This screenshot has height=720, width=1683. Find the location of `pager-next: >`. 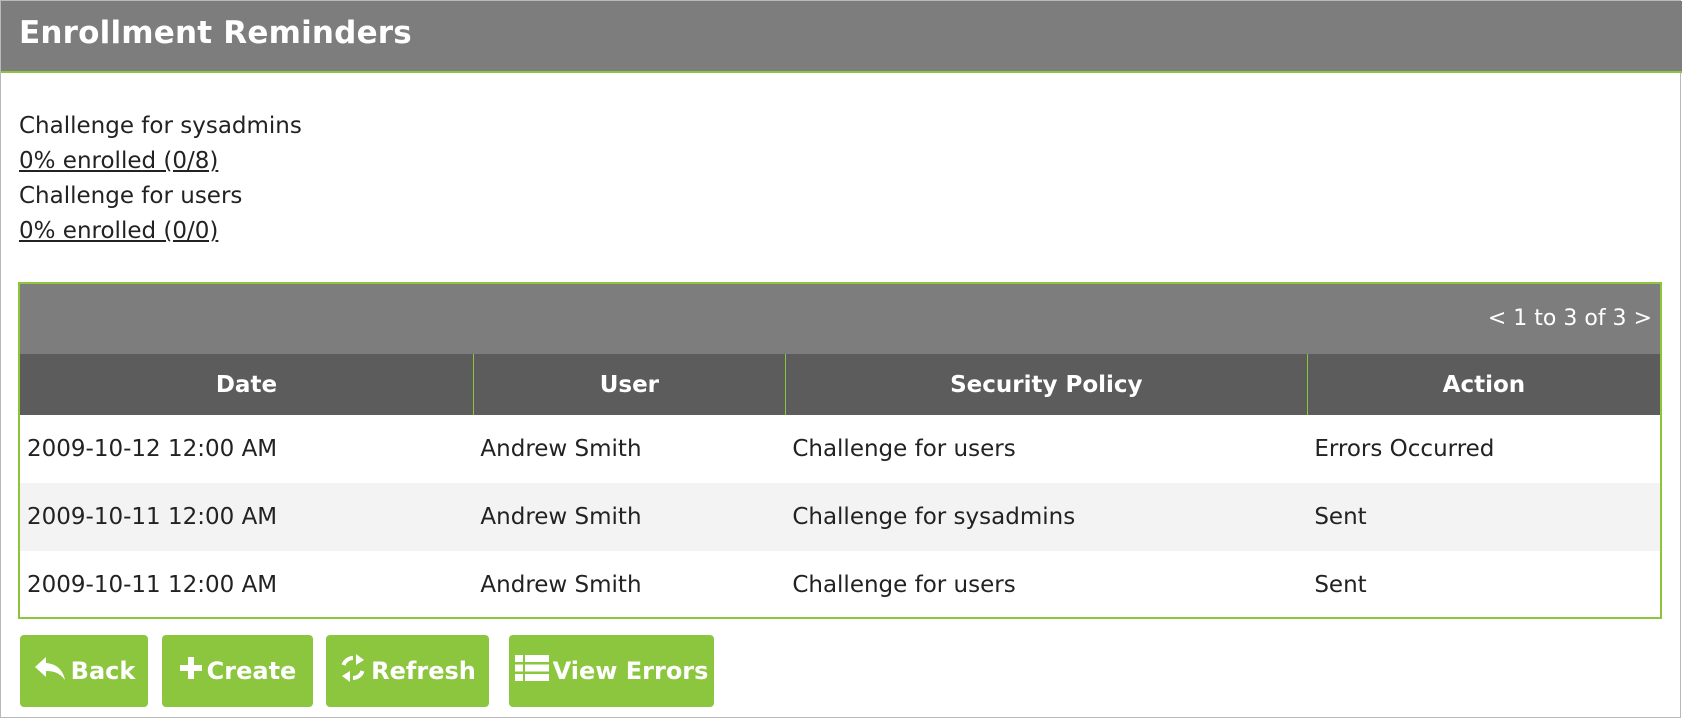

pager-next: > is located at coordinates (1643, 318).